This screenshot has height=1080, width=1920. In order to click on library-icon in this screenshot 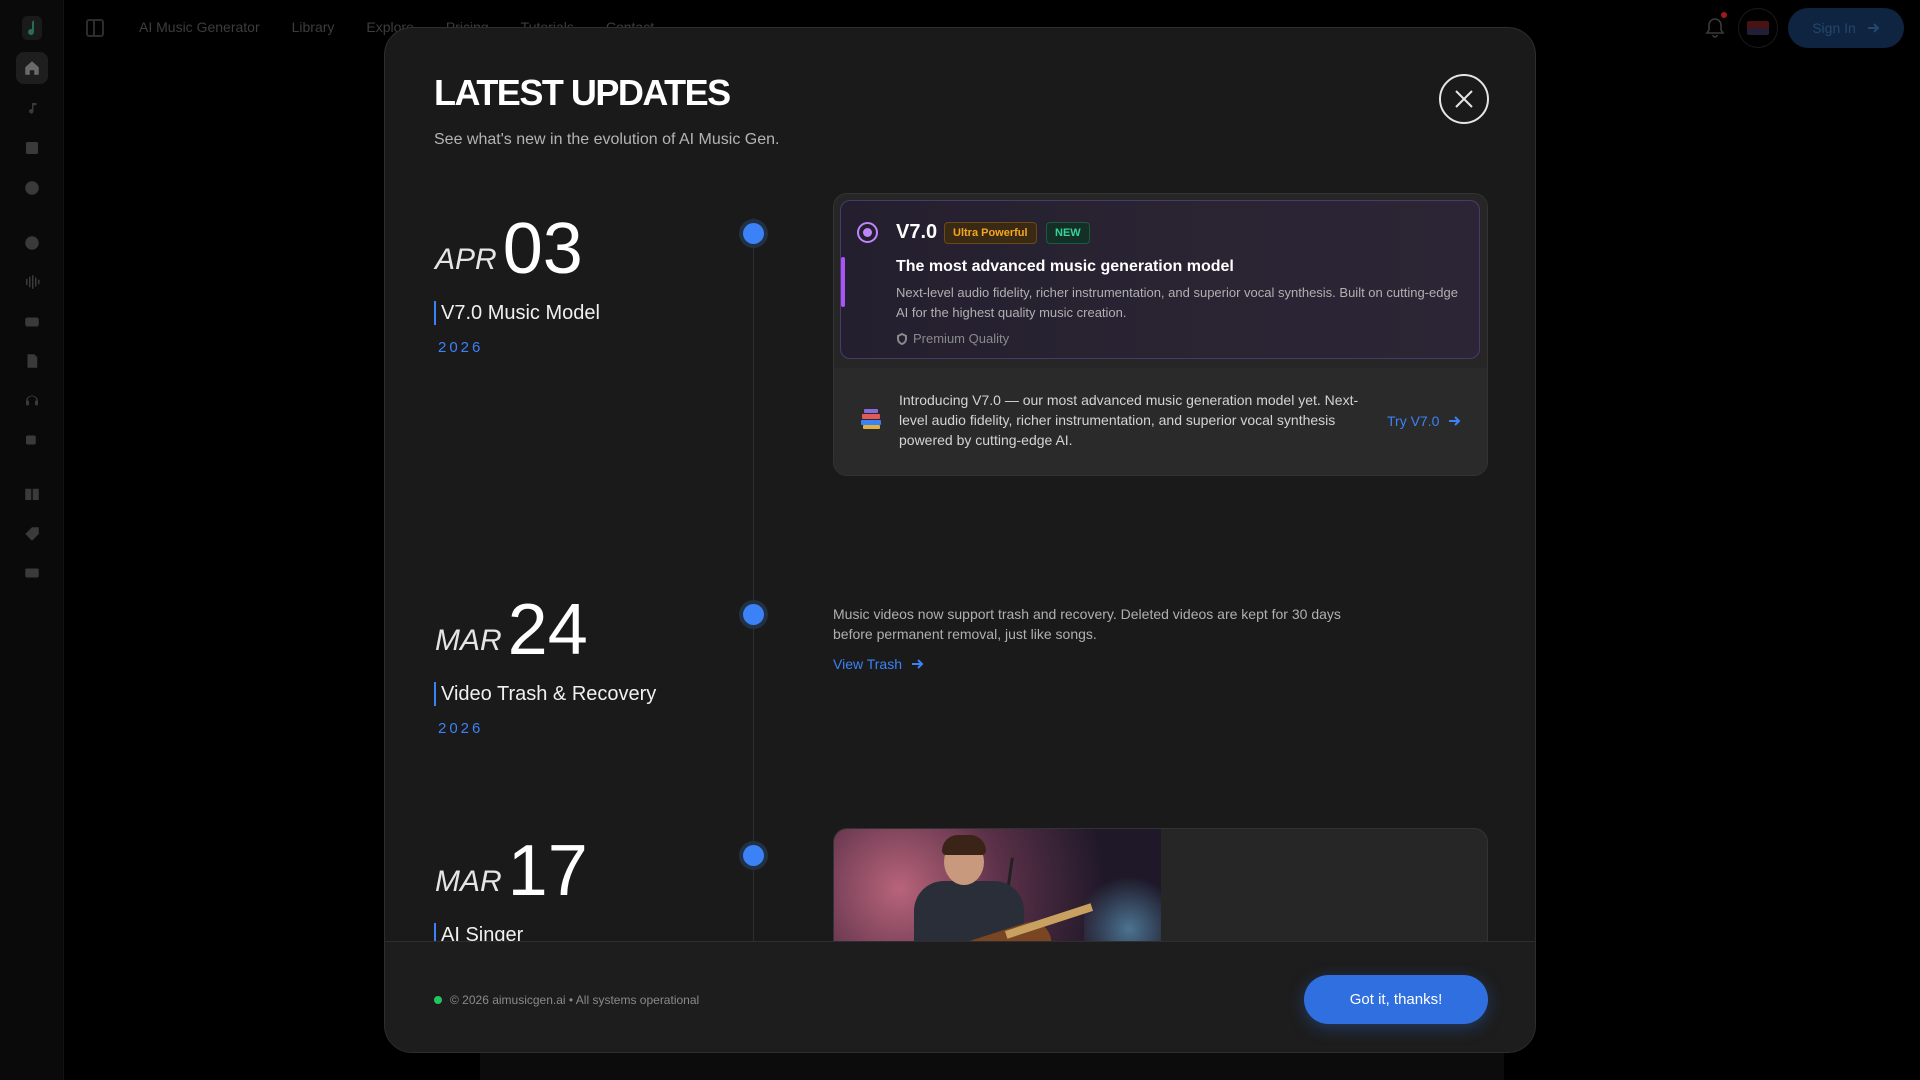, I will do `click(32, 148)`.